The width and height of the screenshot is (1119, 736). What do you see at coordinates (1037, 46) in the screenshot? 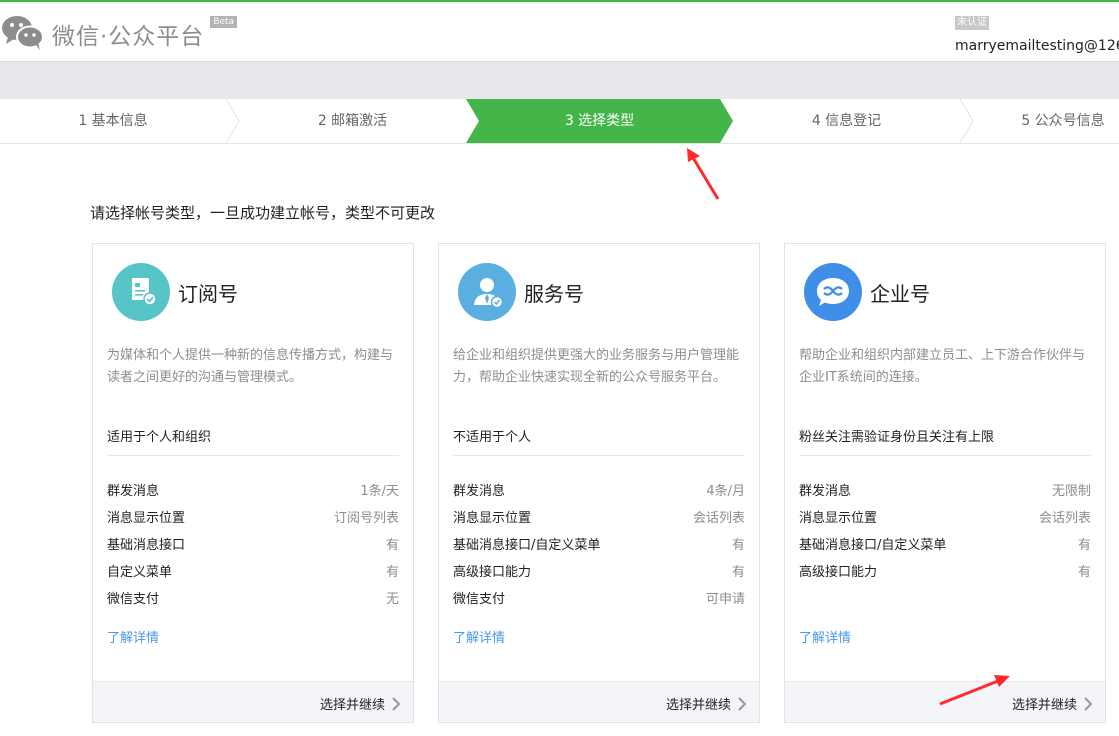
I see `account-email: marryemailtesting@126.` at bounding box center [1037, 46].